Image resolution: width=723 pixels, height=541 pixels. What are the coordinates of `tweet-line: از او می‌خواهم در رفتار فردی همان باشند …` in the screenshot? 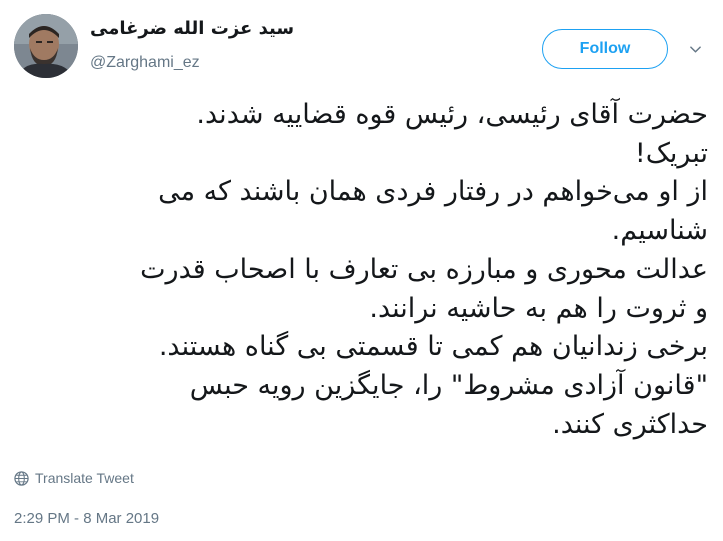 It's located at (433, 192).